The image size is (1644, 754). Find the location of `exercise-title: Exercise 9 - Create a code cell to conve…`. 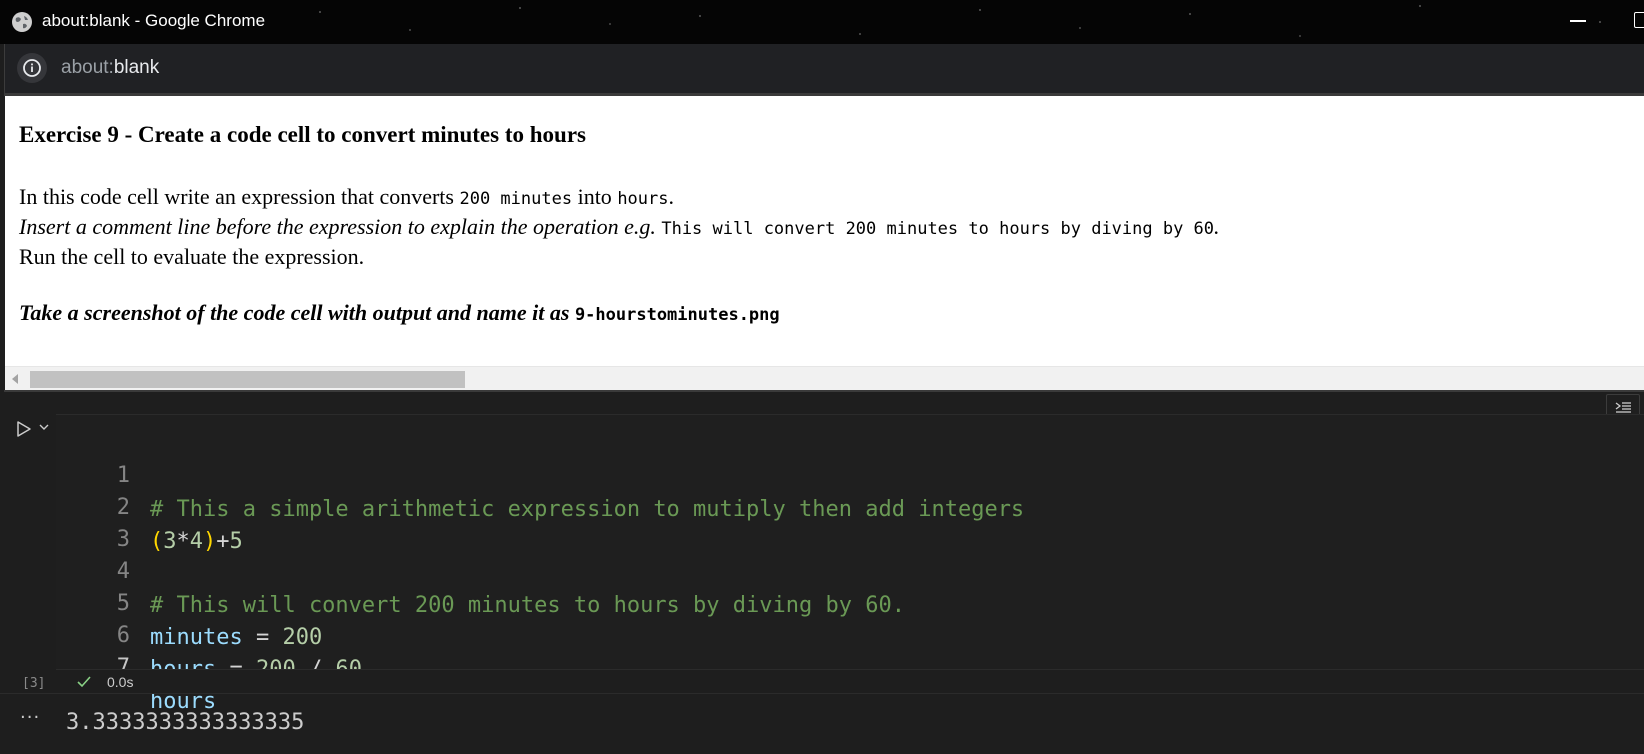

exercise-title: Exercise 9 - Create a code cell to conve… is located at coordinates (302, 134).